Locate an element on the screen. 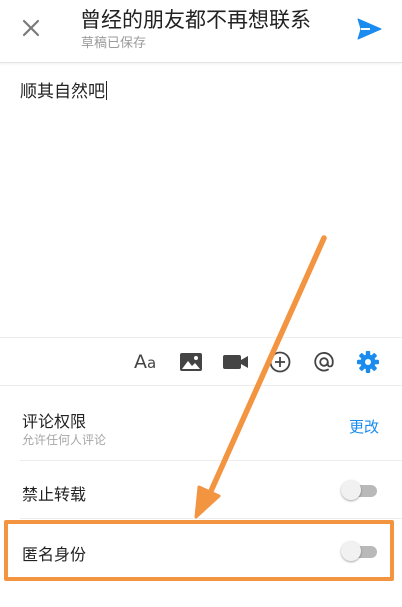  question-title: 曾经的朋友都不再想联系 is located at coordinates (195, 20).